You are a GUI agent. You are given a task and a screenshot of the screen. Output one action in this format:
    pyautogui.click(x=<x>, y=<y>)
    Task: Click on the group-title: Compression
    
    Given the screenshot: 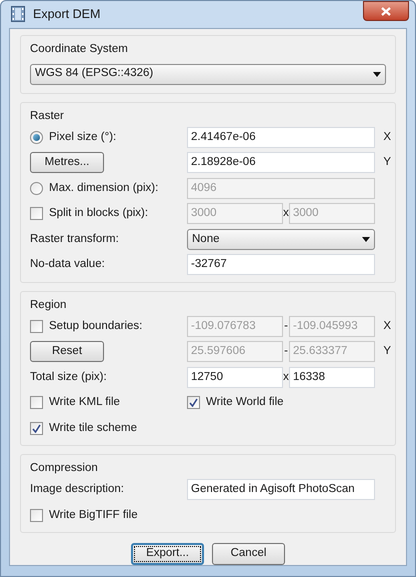 What is the action you would take?
    pyautogui.click(x=64, y=468)
    